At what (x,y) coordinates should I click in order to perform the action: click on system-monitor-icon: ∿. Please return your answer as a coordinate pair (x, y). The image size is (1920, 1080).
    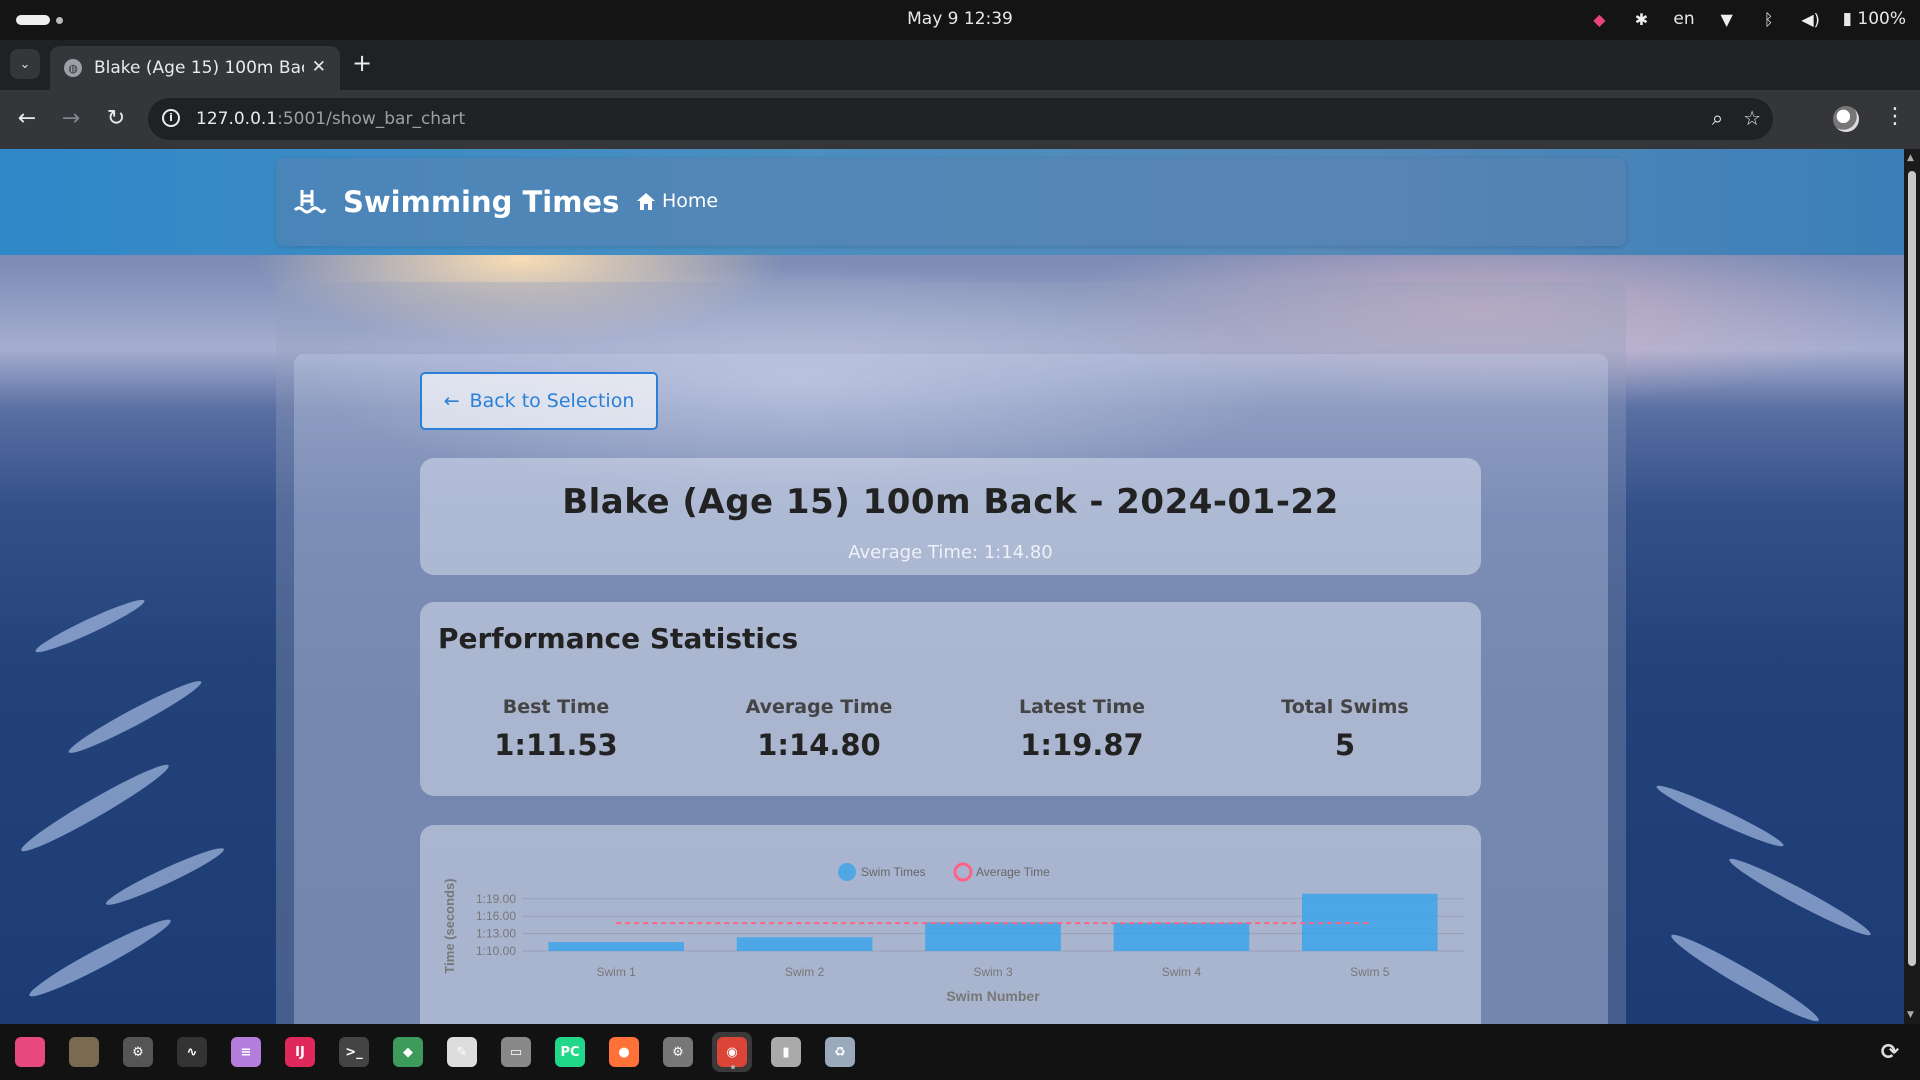
    Looking at the image, I should click on (192, 1052).